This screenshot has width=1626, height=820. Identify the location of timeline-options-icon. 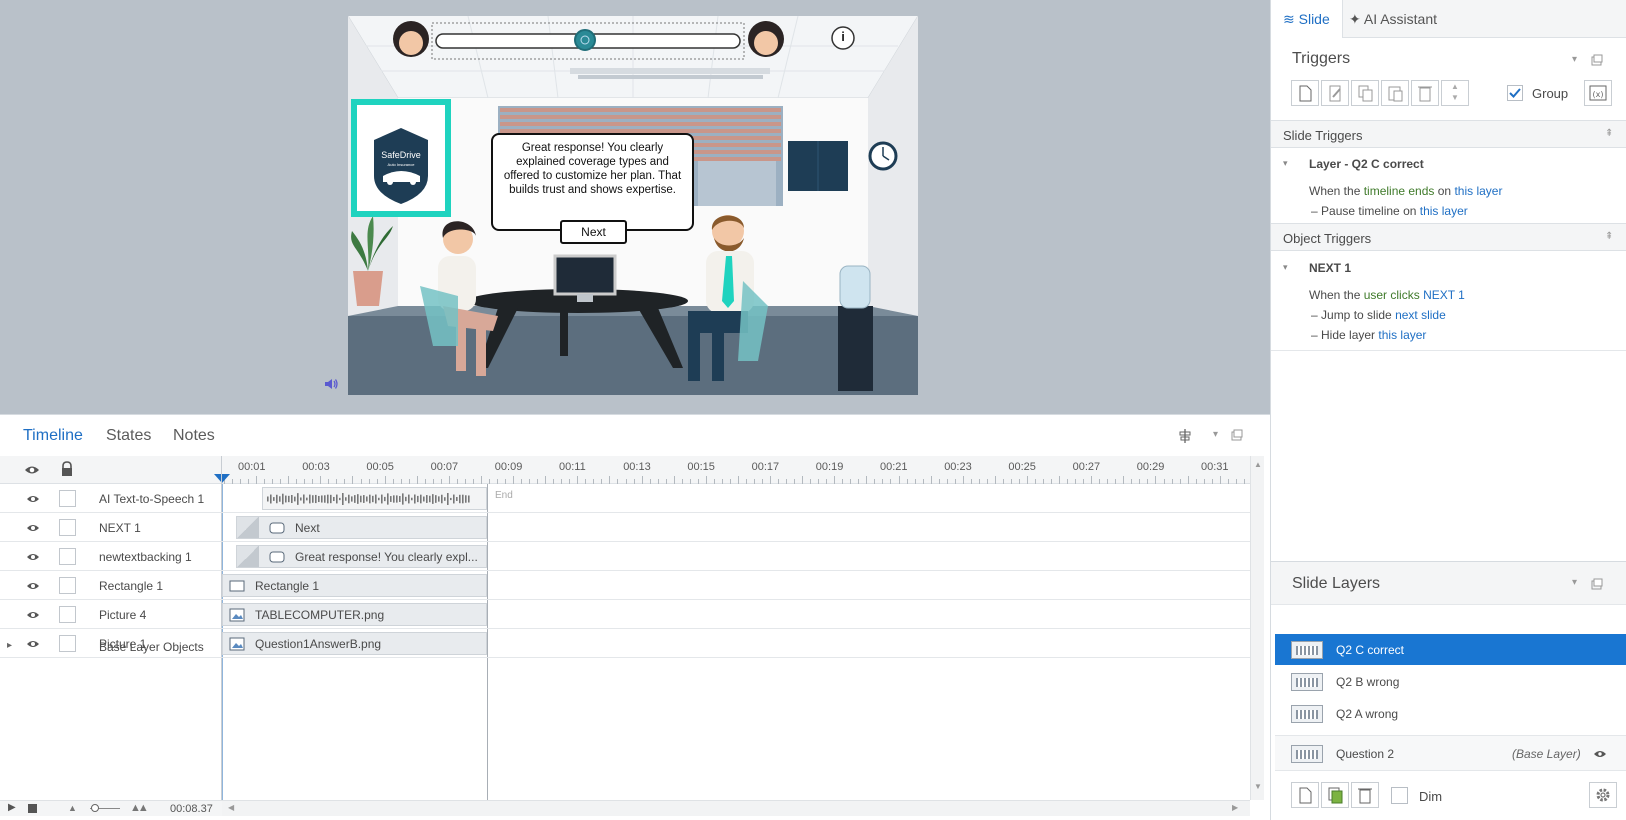
(1185, 436).